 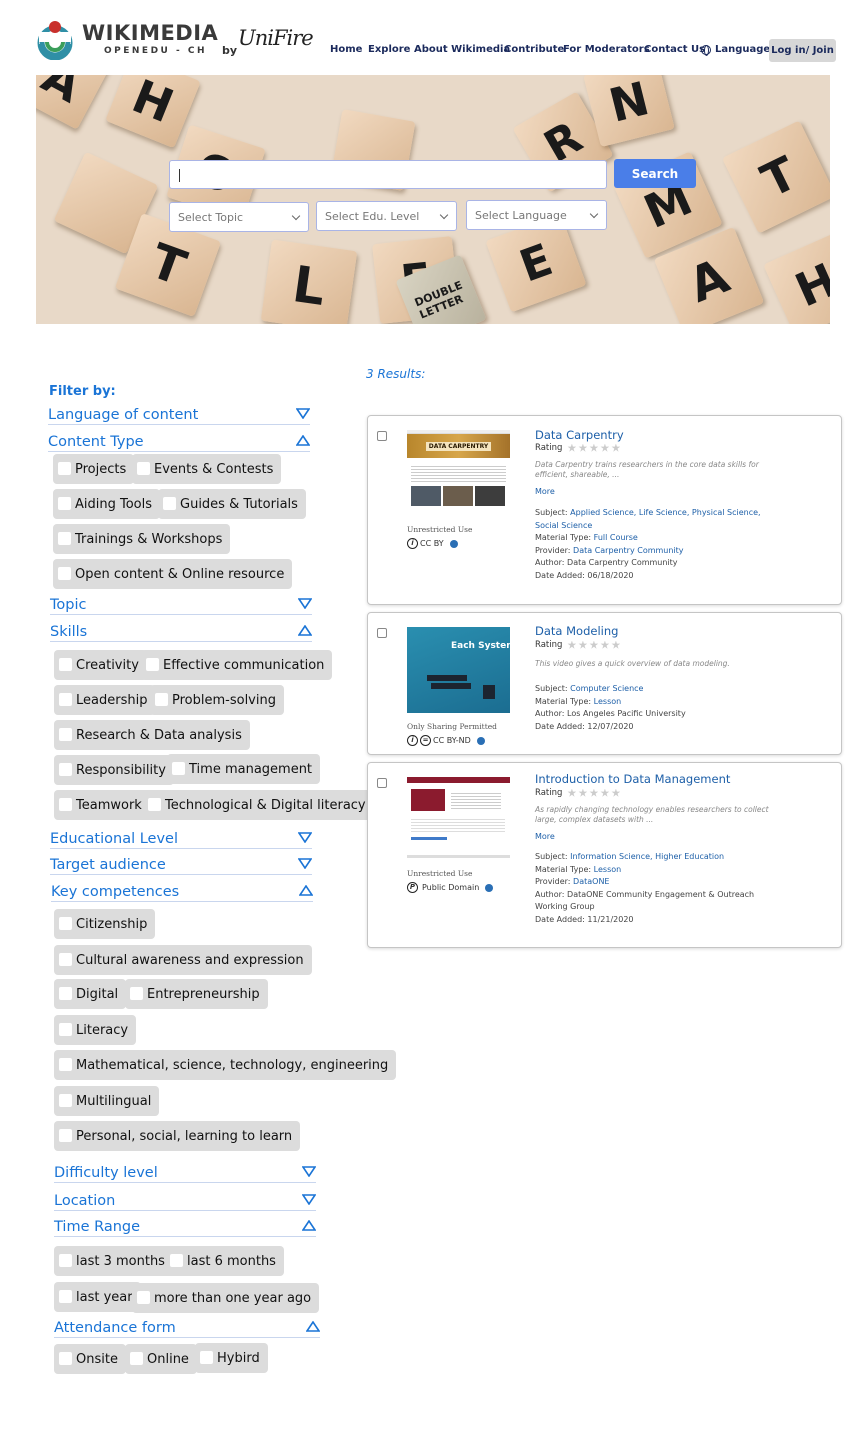 What do you see at coordinates (258, 805) in the screenshot?
I see `filter-option: Technological & Digital literacy` at bounding box center [258, 805].